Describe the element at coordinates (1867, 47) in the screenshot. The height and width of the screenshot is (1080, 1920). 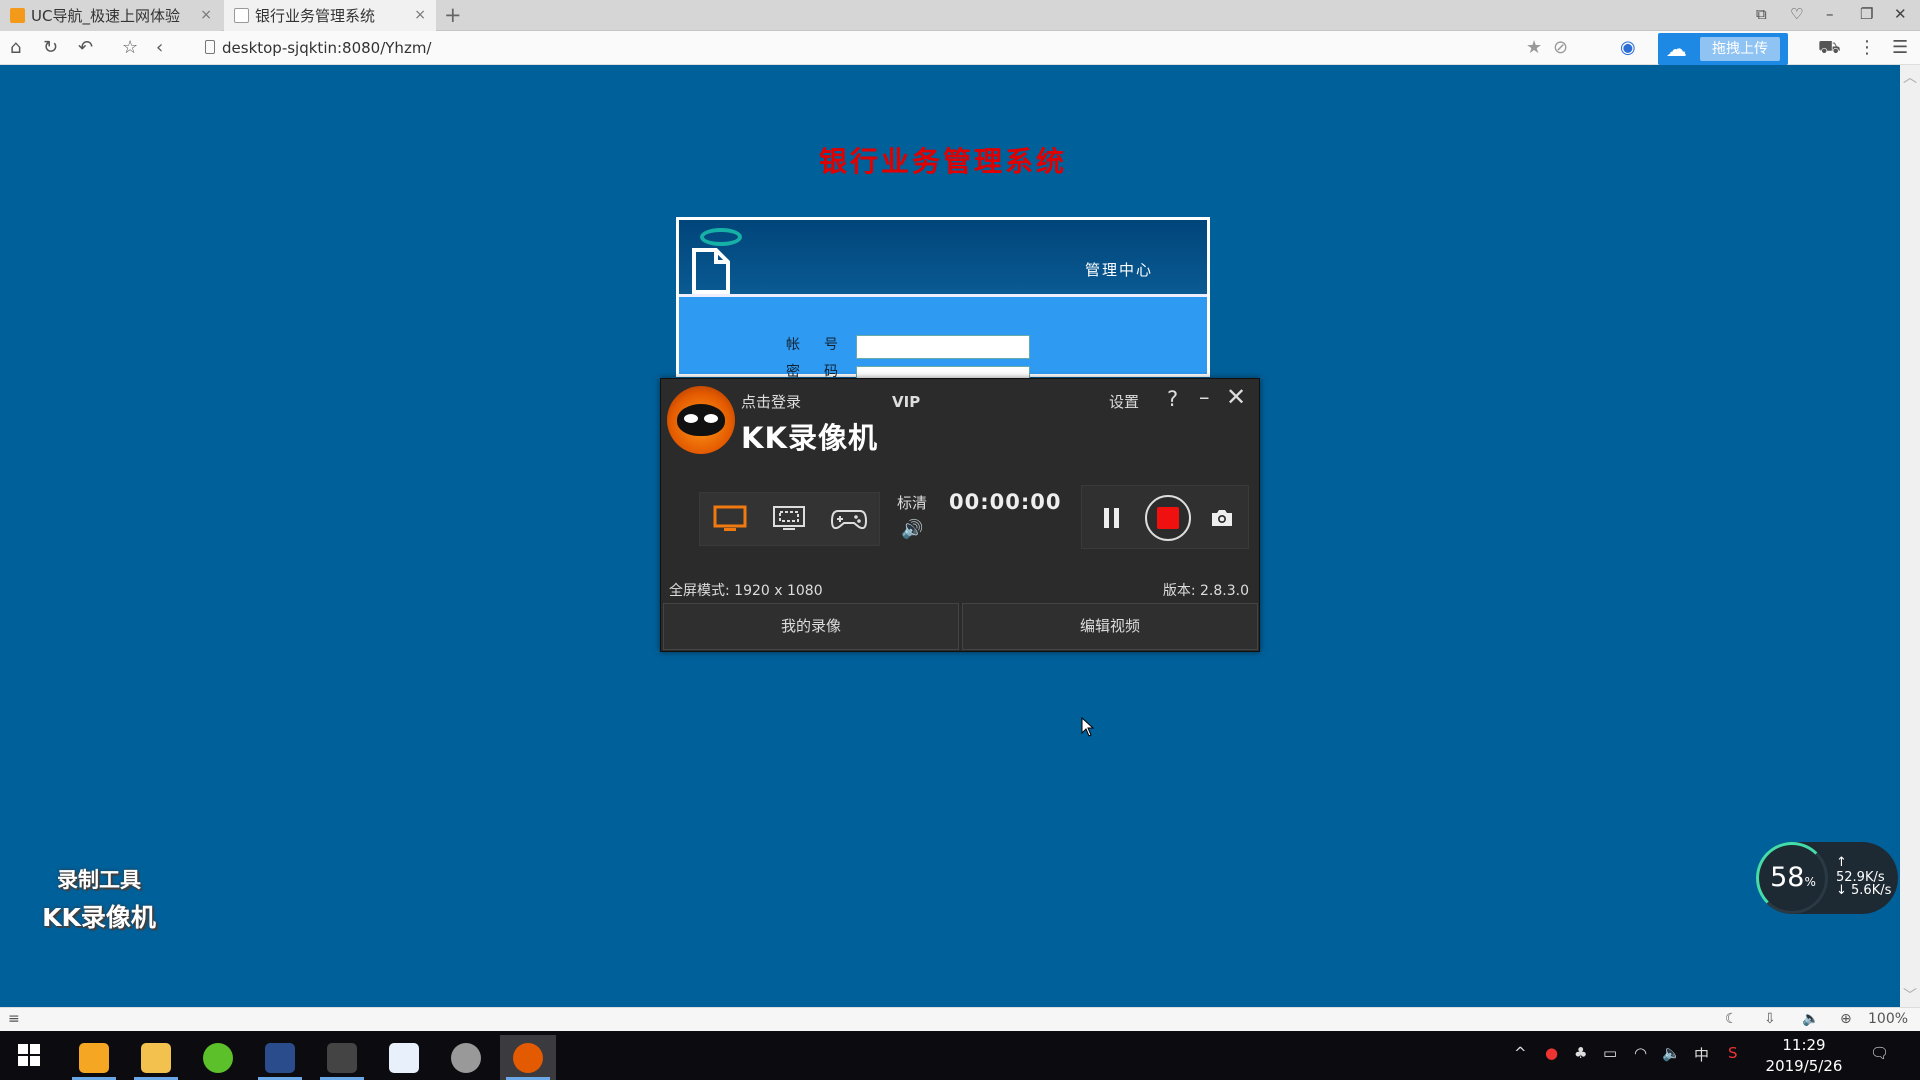
I see `more-icon: ⋮` at that location.